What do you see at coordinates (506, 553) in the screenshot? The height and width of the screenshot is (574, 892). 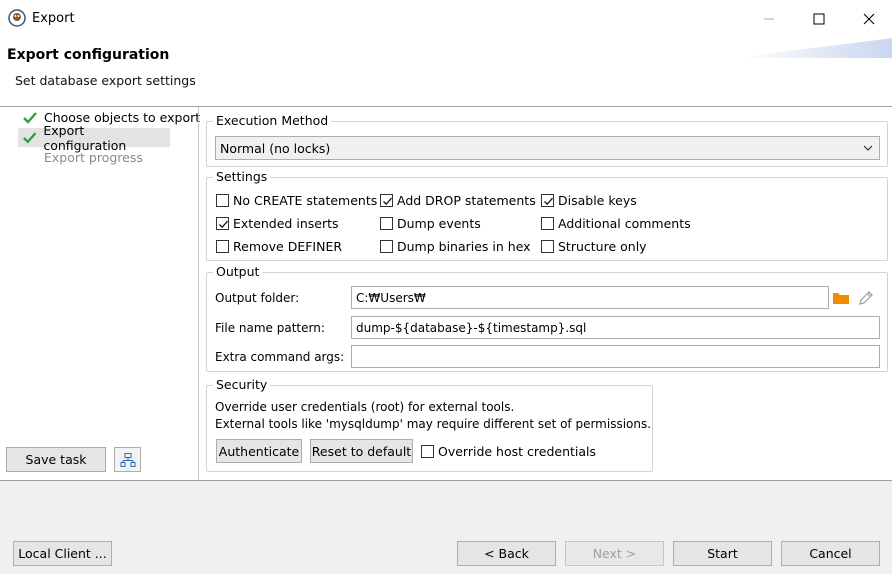 I see `back-button: < Back` at bounding box center [506, 553].